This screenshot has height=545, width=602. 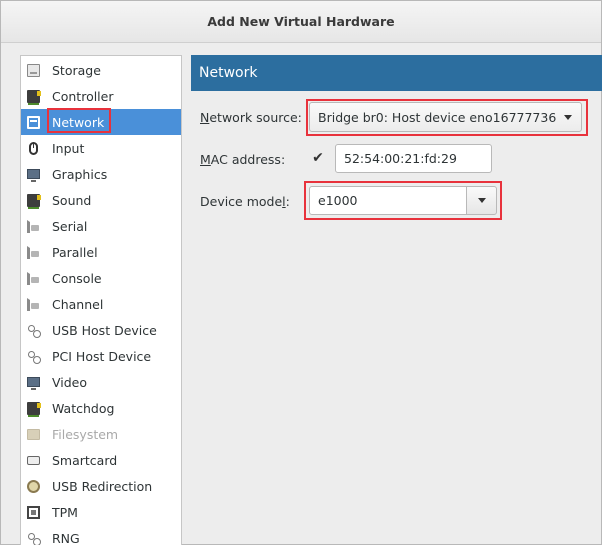 What do you see at coordinates (301, 22) in the screenshot?
I see `dialog-title: Add New Virtual Hardware` at bounding box center [301, 22].